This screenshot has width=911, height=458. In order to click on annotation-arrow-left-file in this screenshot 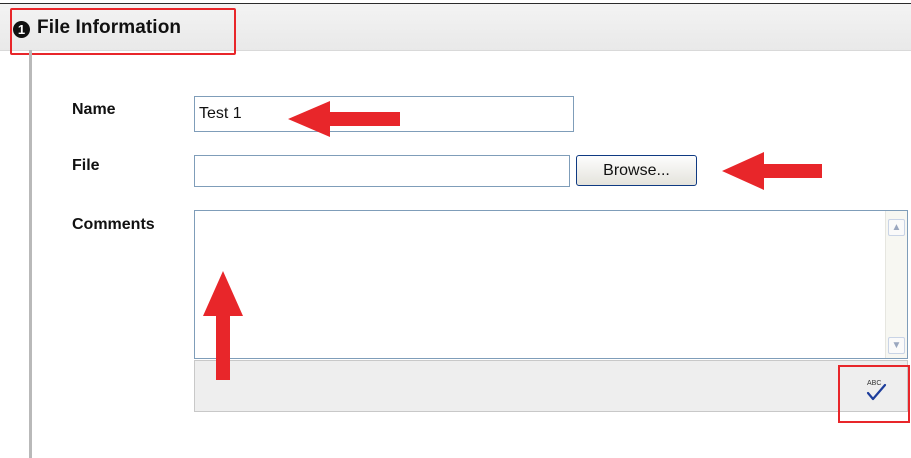, I will do `click(772, 171)`.